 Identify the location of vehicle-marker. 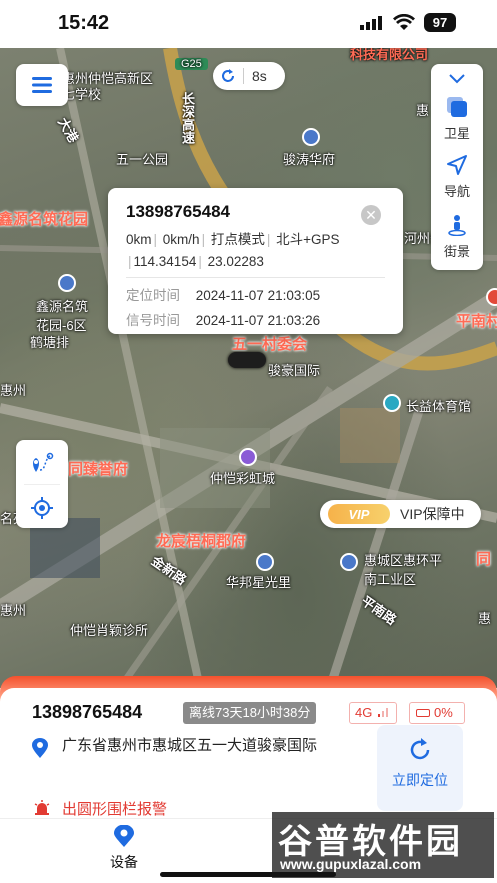
(247, 360).